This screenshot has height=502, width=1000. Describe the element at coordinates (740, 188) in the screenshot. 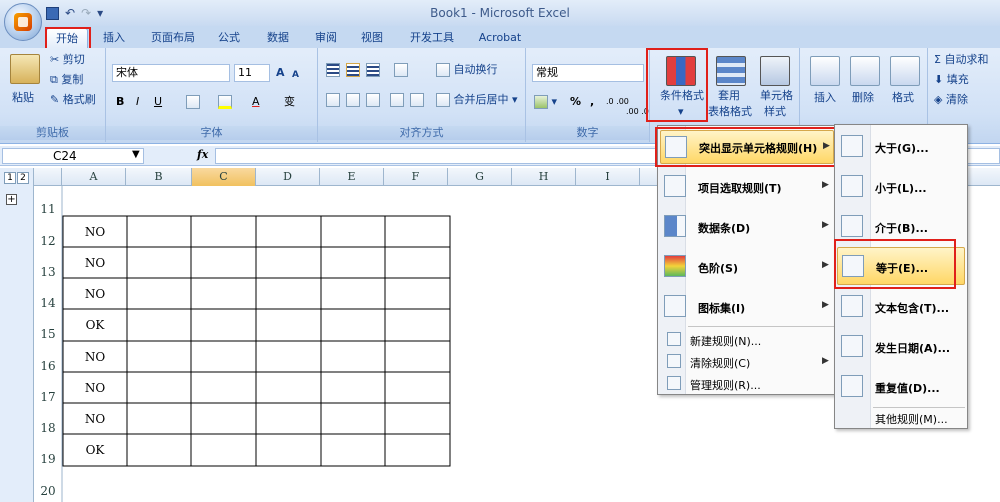

I see `top-bottom-rules-label: 项目选取规则(T)` at that location.